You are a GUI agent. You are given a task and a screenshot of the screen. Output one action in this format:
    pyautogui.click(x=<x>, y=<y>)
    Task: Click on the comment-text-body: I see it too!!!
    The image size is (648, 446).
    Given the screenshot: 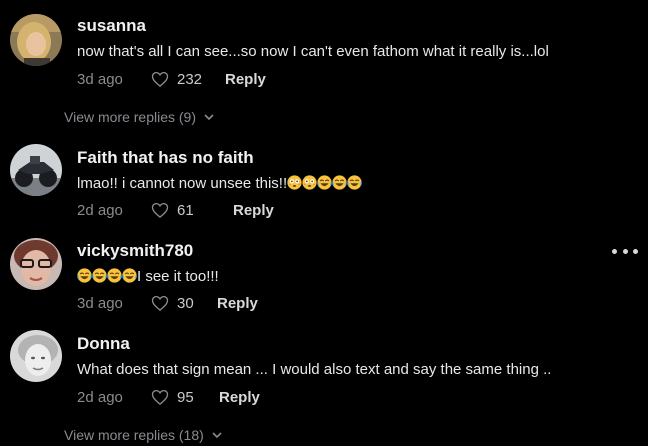 What is the action you would take?
    pyautogui.click(x=178, y=276)
    